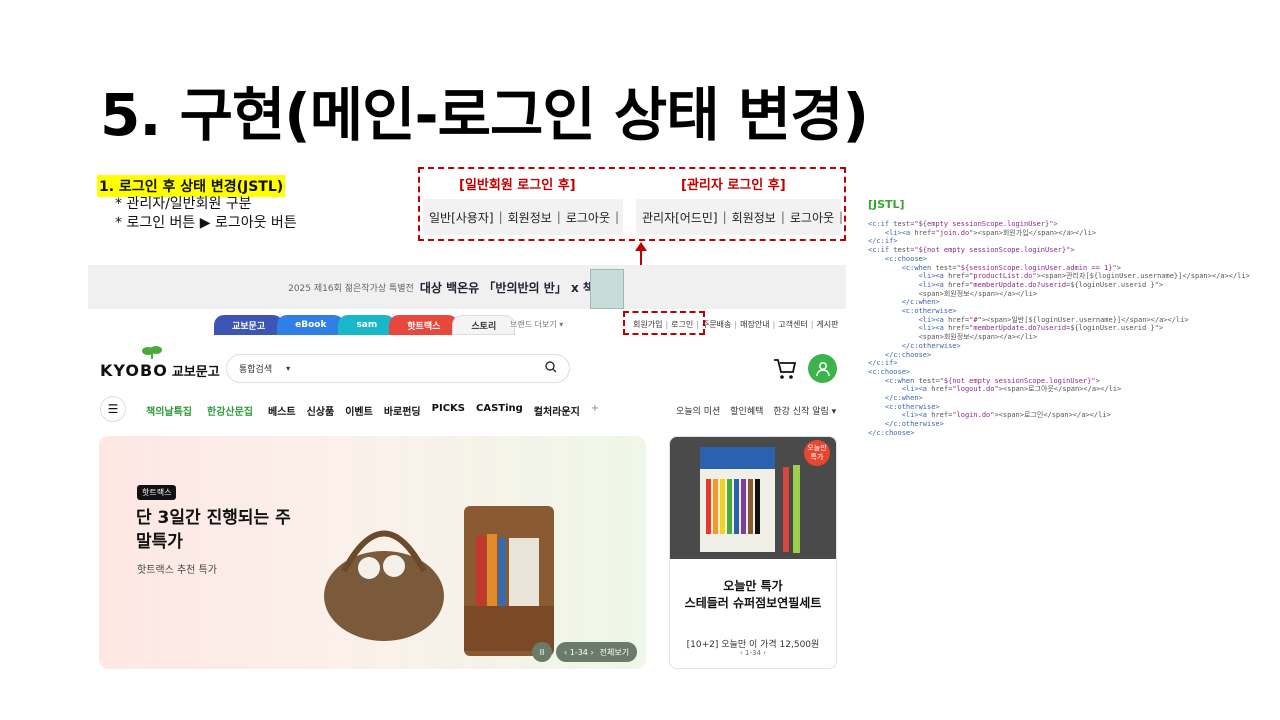 The width and height of the screenshot is (1280, 720). I want to click on jstl-heading: [JSTL], so click(886, 204).